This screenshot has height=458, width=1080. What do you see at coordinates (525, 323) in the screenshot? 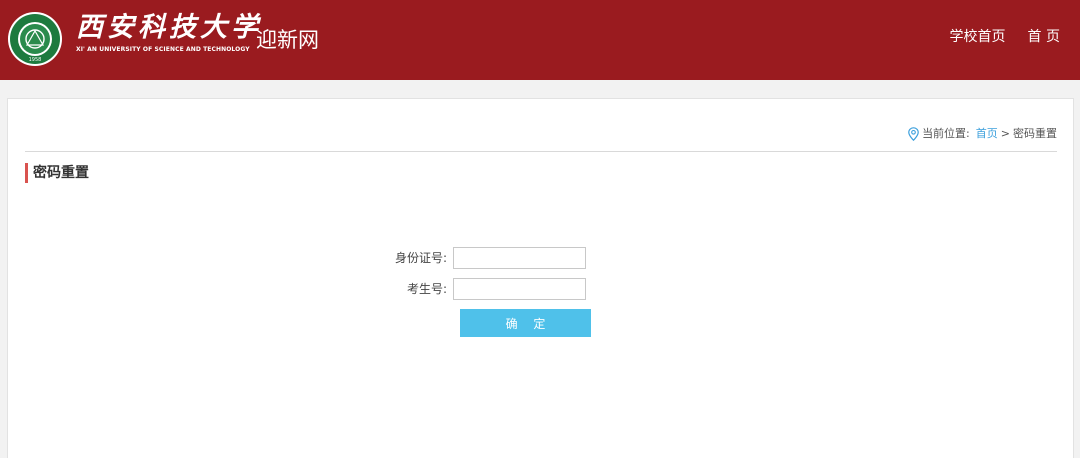
I see `confirm-button: 确 定` at bounding box center [525, 323].